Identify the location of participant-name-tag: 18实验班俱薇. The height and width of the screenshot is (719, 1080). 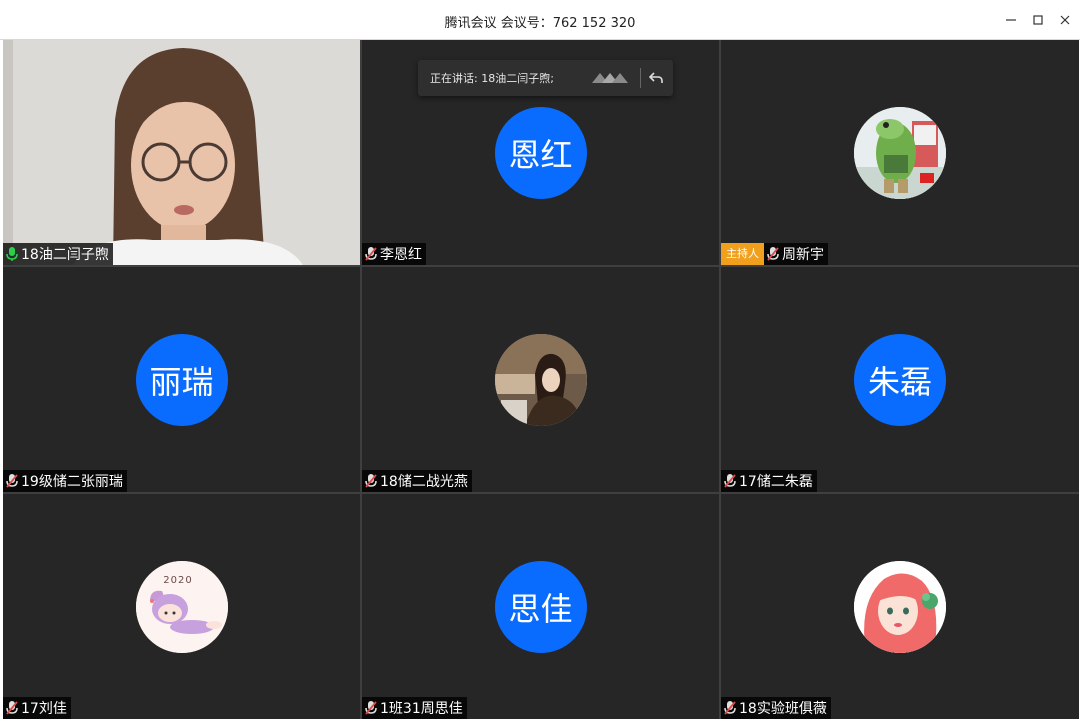
(776, 708).